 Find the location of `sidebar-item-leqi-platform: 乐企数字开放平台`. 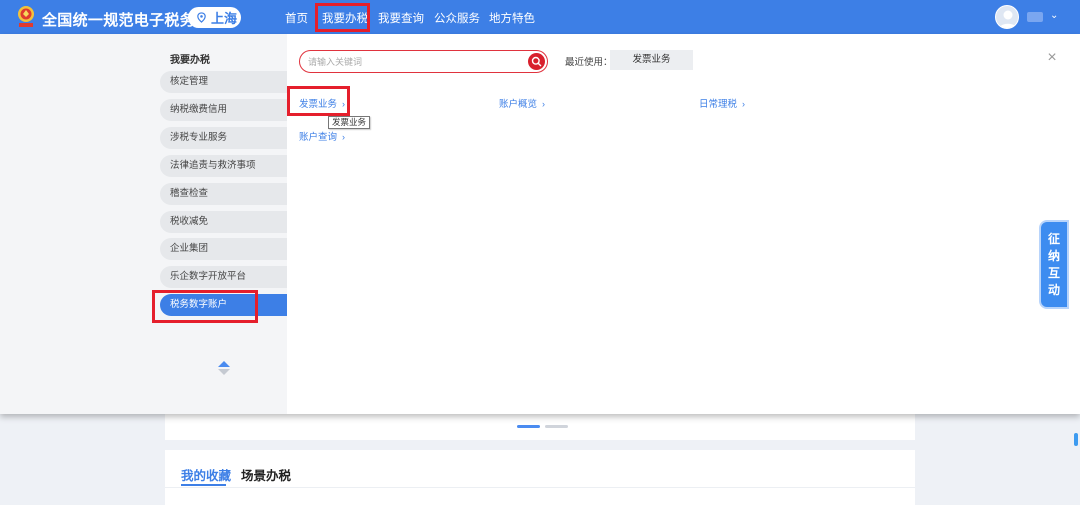

sidebar-item-leqi-platform: 乐企数字开放平台 is located at coordinates (223, 277).